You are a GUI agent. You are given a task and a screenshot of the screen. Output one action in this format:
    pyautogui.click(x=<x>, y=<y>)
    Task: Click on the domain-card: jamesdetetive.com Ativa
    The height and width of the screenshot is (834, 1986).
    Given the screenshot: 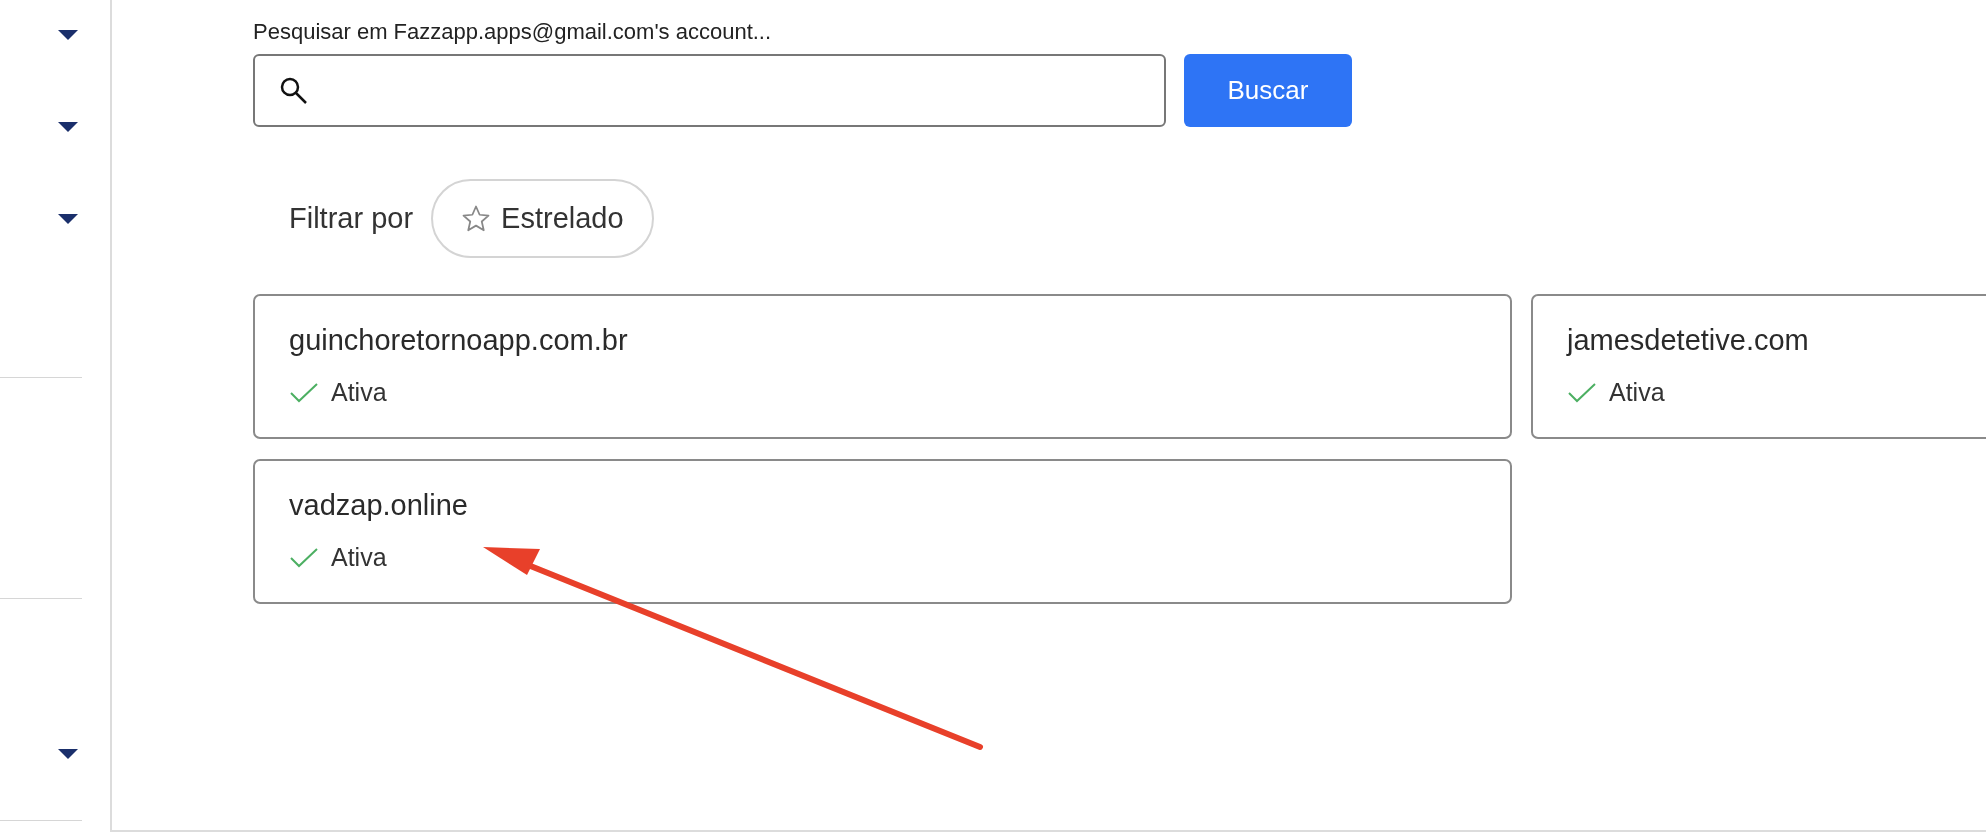 What is the action you would take?
    pyautogui.click(x=1758, y=366)
    